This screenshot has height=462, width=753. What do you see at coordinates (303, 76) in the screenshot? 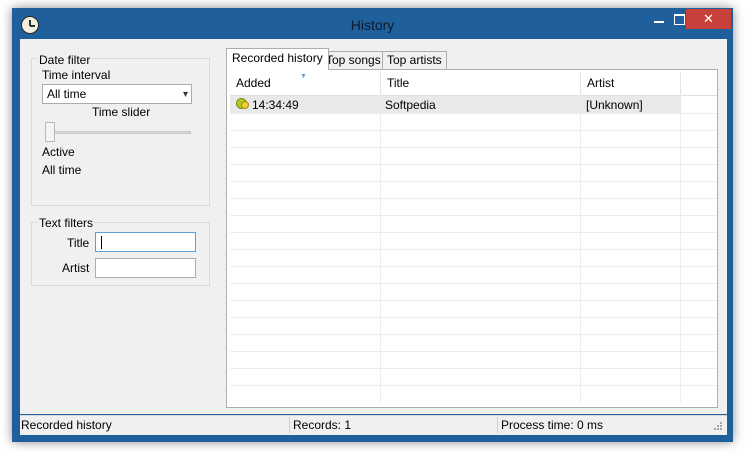
I see `sort-ascending-icon: ▼` at bounding box center [303, 76].